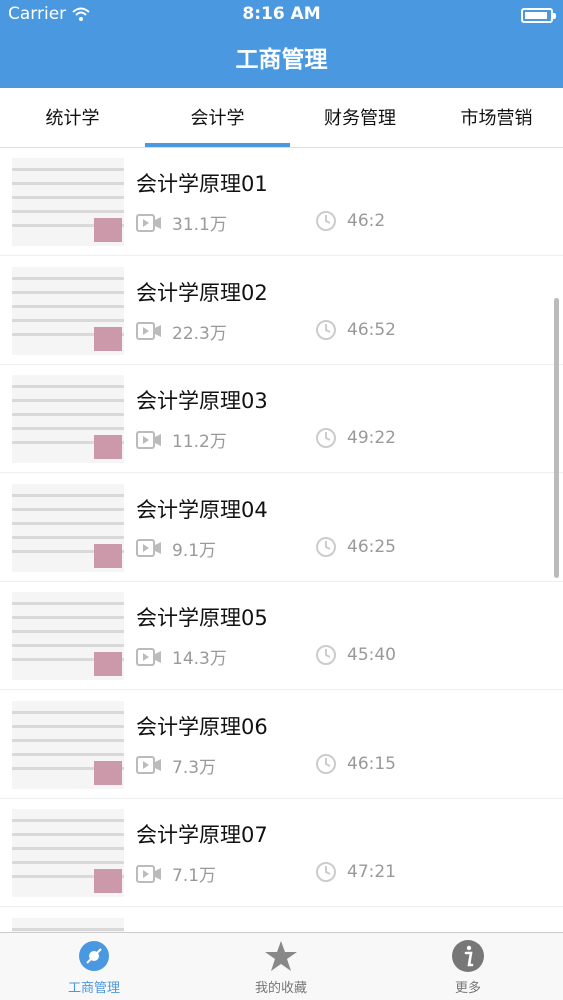 This screenshot has width=563, height=1000. Describe the element at coordinates (468, 967) in the screenshot. I see `tabbar-item-more: 更多` at that location.